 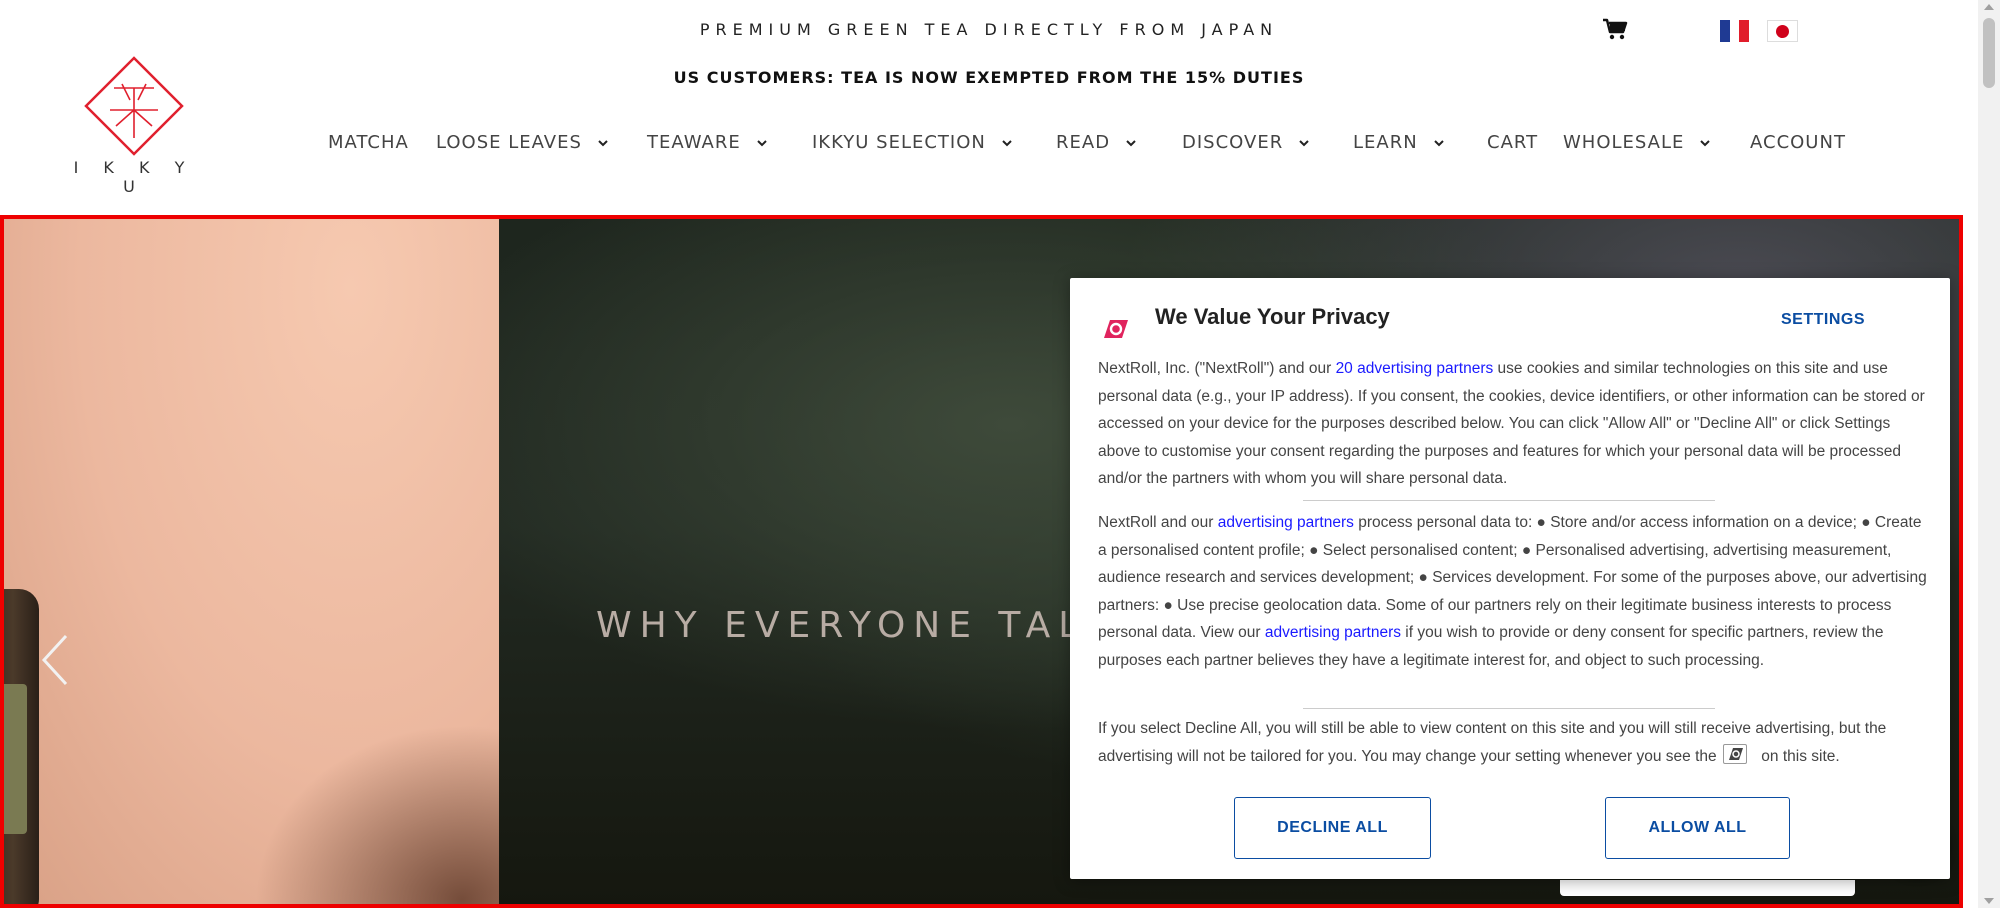 I want to click on japan-flag-icon, so click(x=1782, y=31).